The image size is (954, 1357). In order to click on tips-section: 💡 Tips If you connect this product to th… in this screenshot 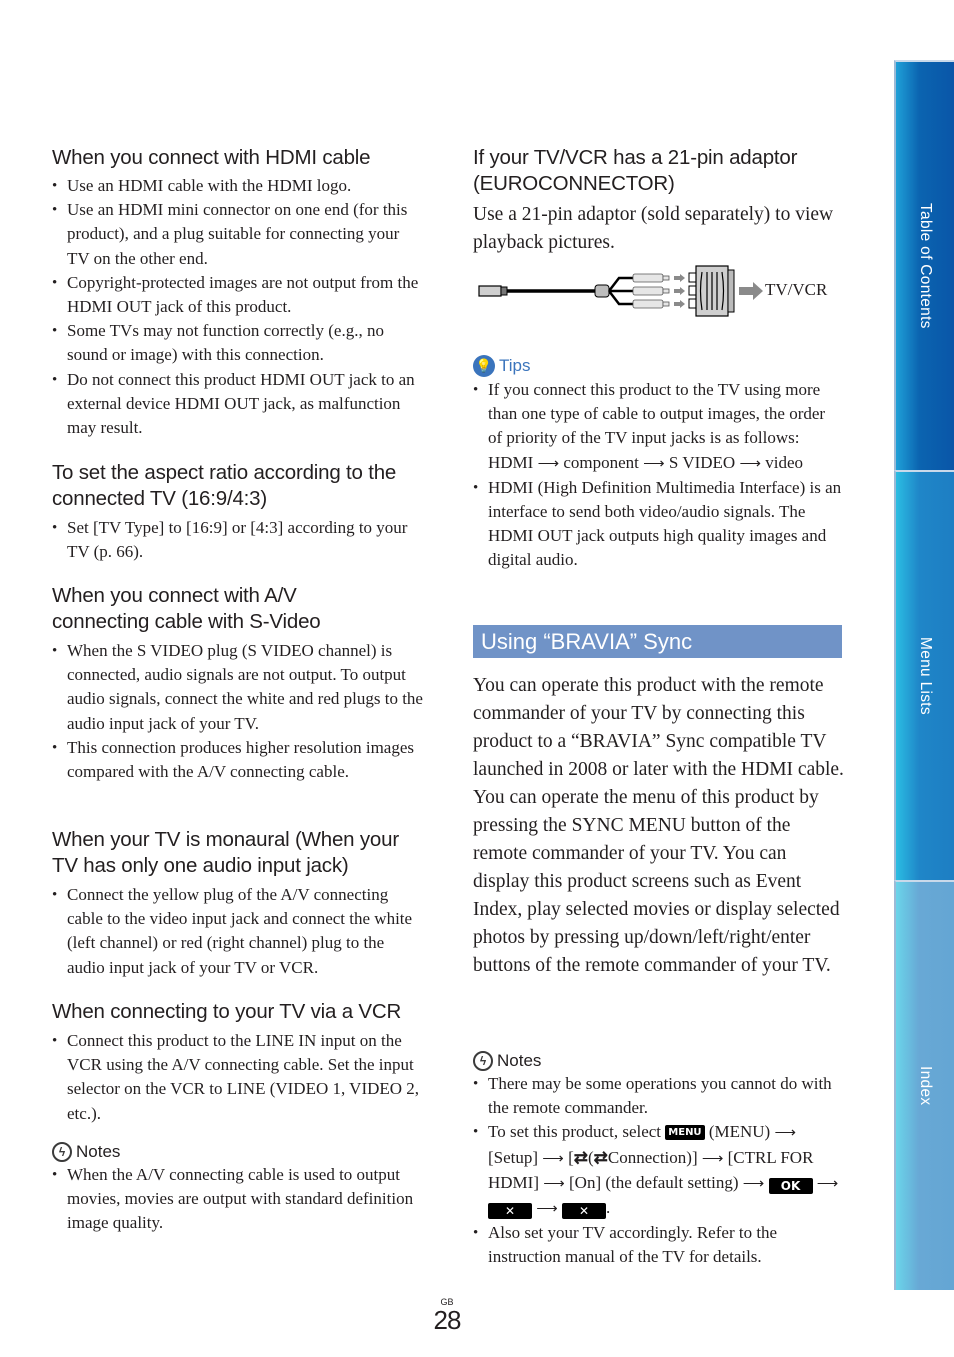, I will do `click(658, 464)`.